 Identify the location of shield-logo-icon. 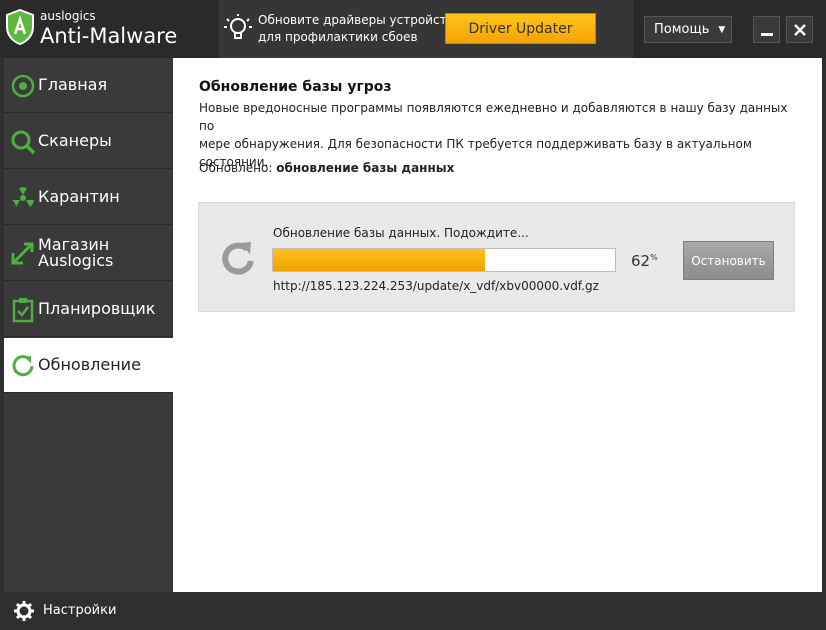
(20, 27).